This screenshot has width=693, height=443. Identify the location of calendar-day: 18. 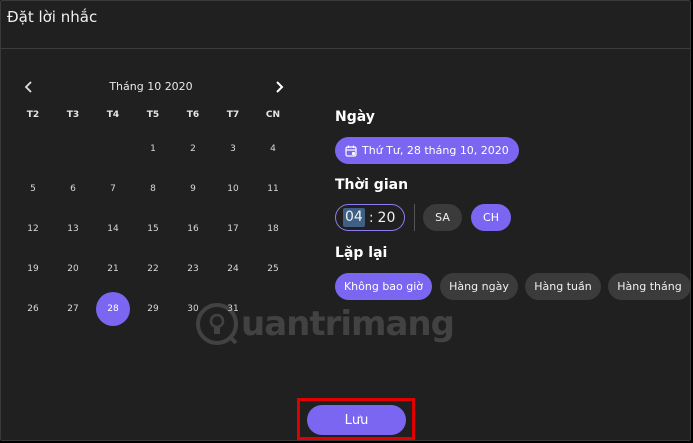
(273, 229).